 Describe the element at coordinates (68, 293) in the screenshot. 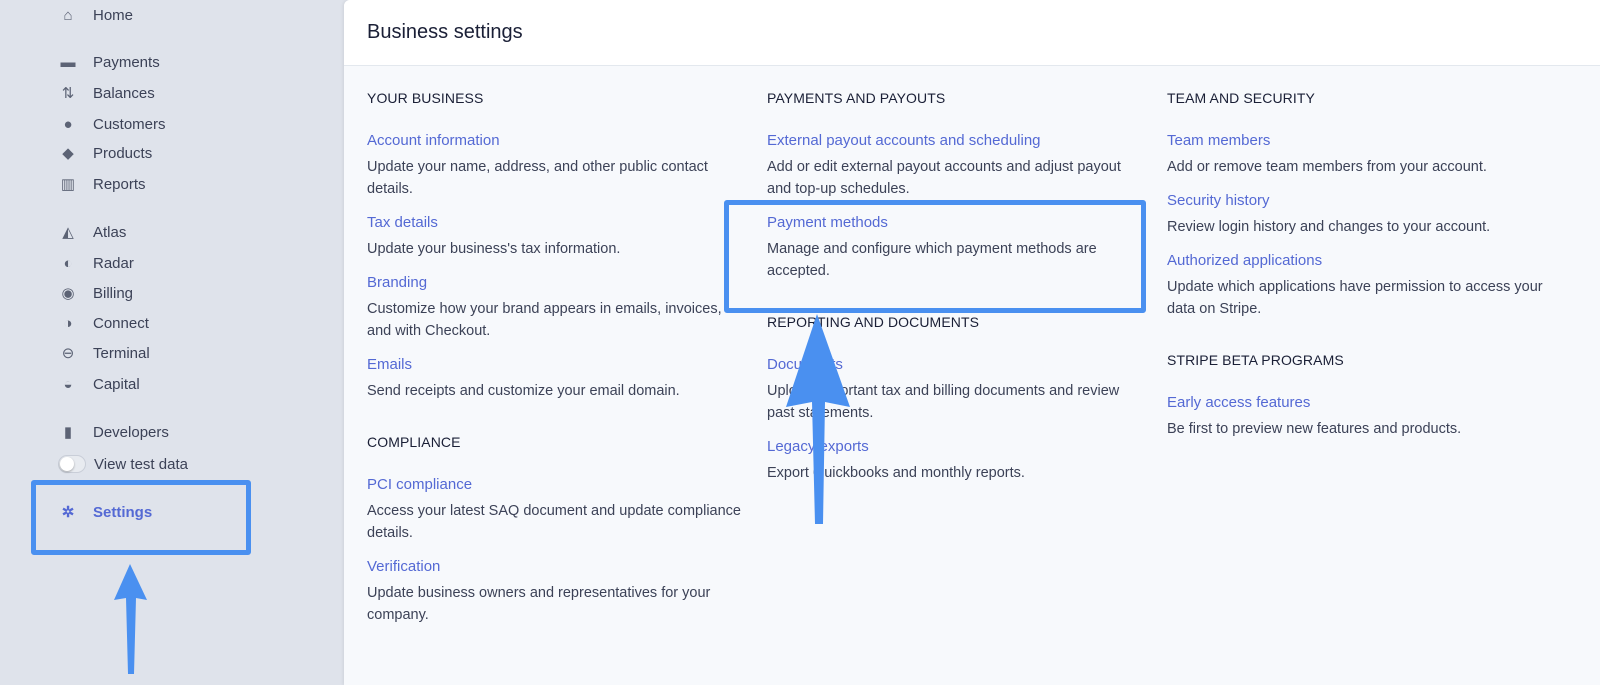

I see `billing-icon: ◉` at that location.